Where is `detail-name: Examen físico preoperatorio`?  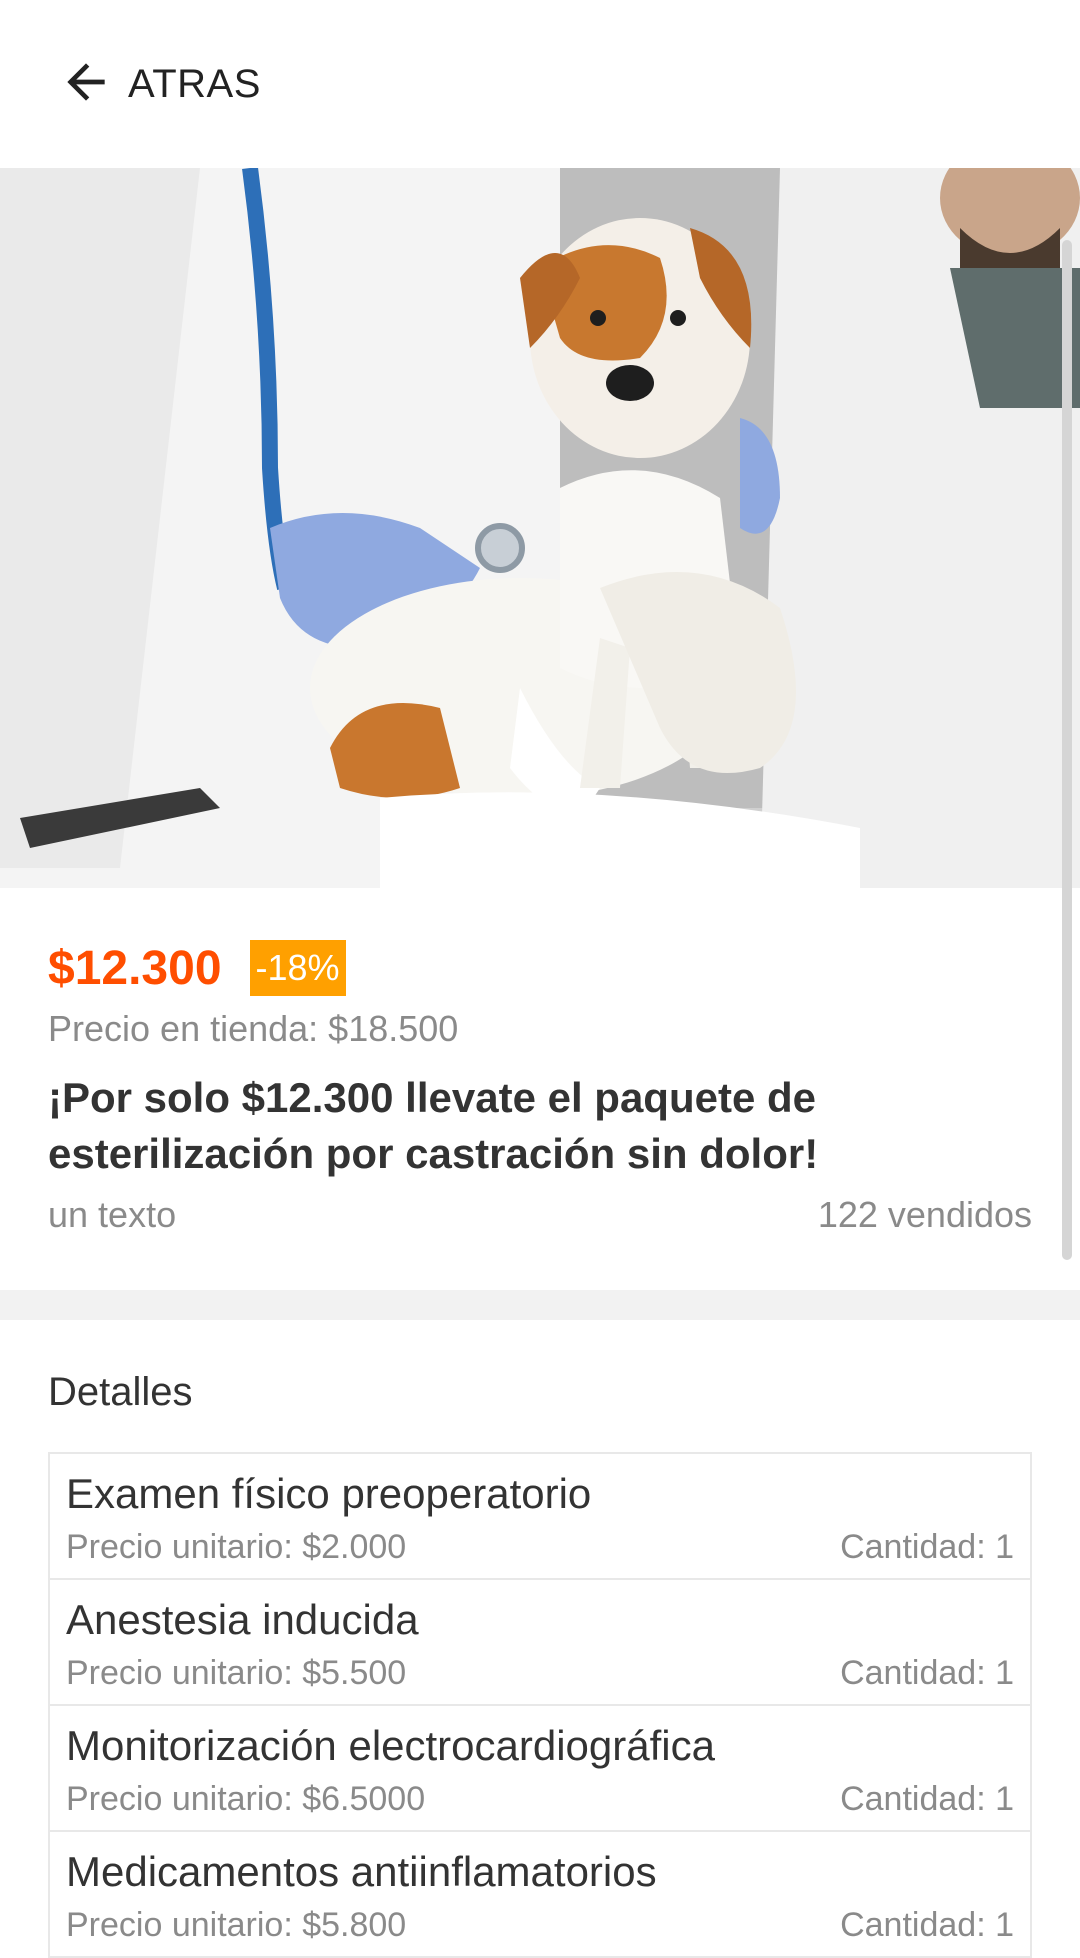
detail-name: Examen físico preoperatorio is located at coordinates (329, 1493).